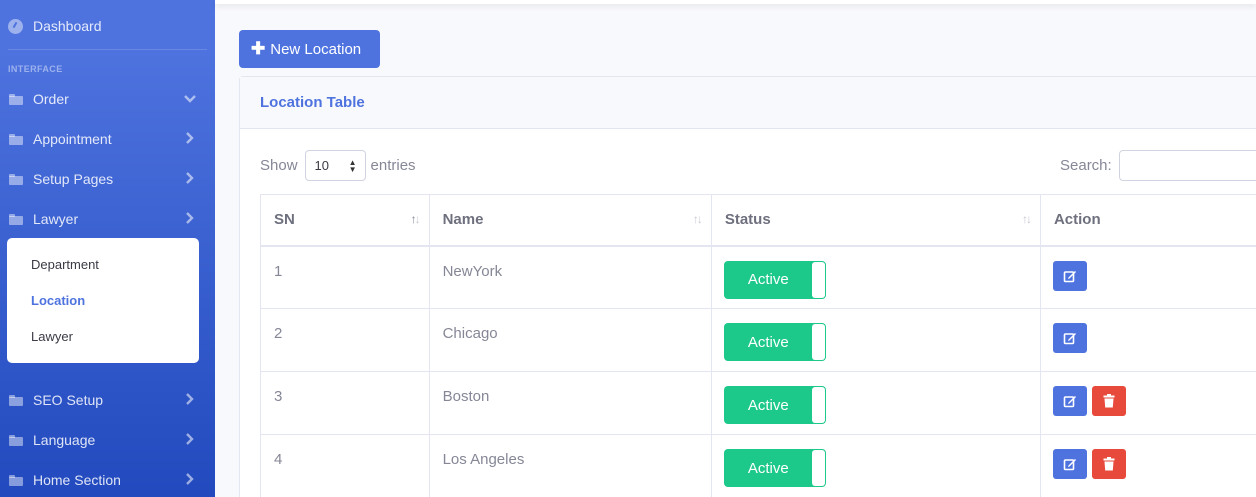  I want to click on cell-name: Los Angeles, so click(570, 465).